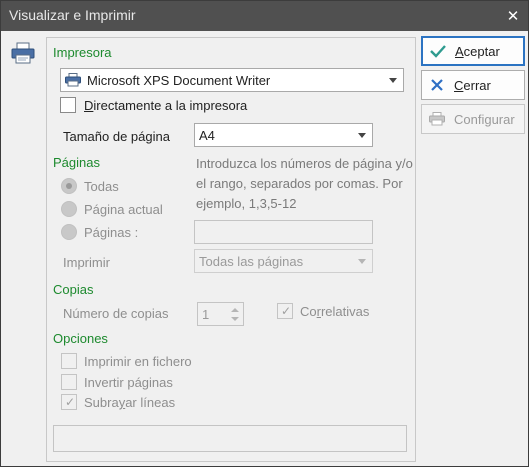 This screenshot has width=529, height=467. What do you see at coordinates (86, 262) in the screenshot?
I see `print-label: Imprimir` at bounding box center [86, 262].